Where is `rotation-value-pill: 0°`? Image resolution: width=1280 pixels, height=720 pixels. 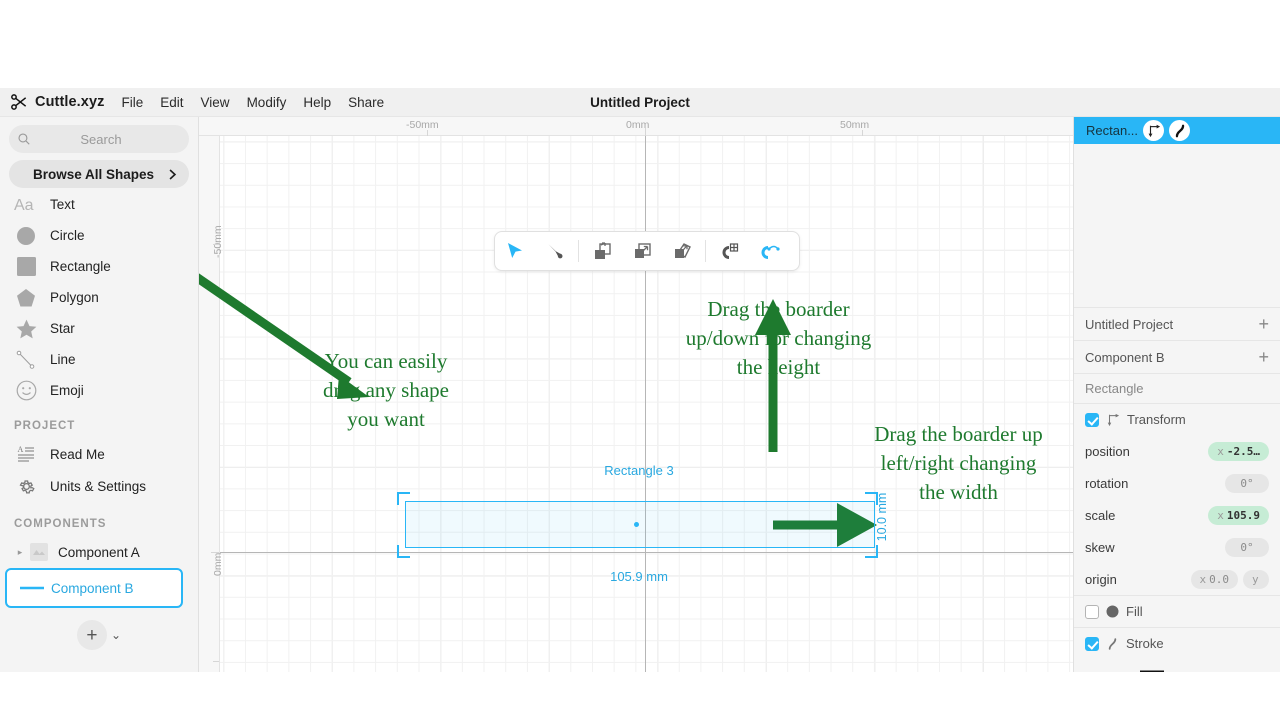 rotation-value-pill: 0° is located at coordinates (1247, 483).